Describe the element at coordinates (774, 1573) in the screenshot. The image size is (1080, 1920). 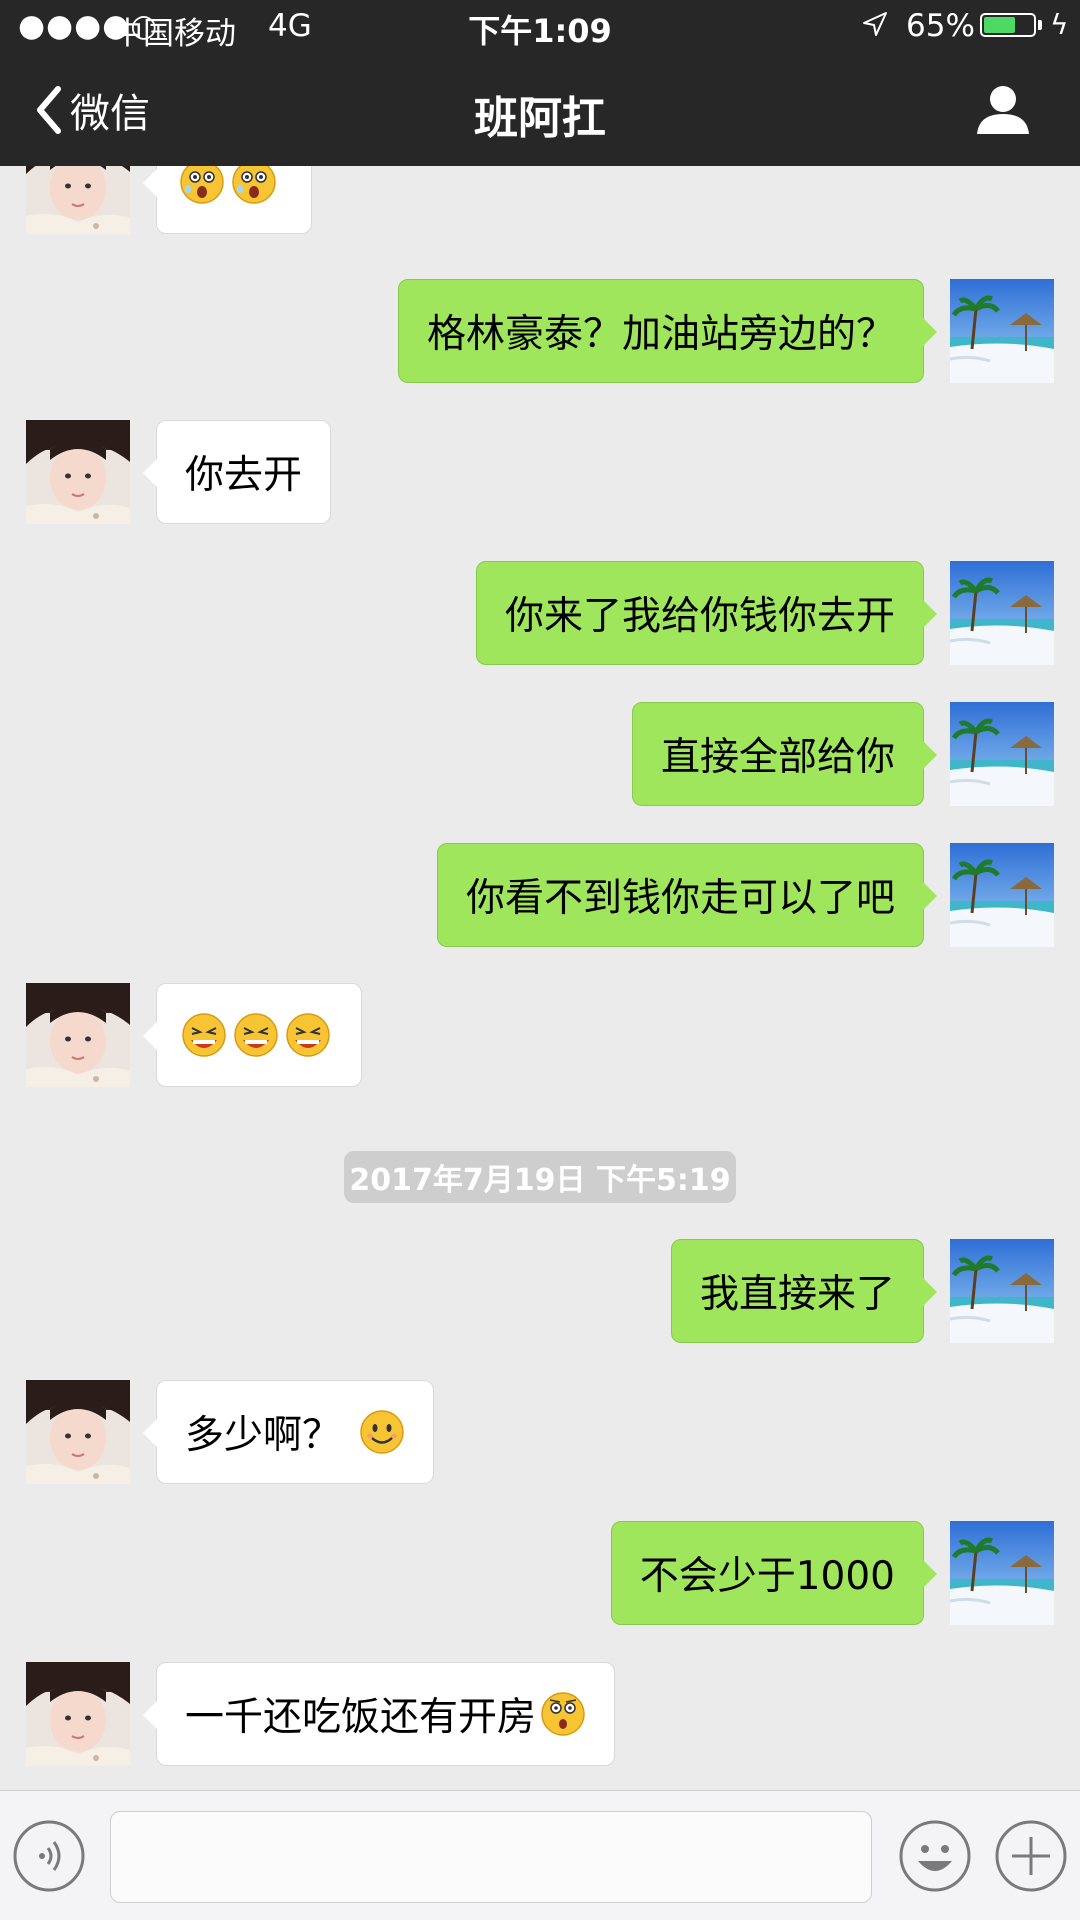
I see `message-bubble-outgoing: 不会少于1000` at that location.